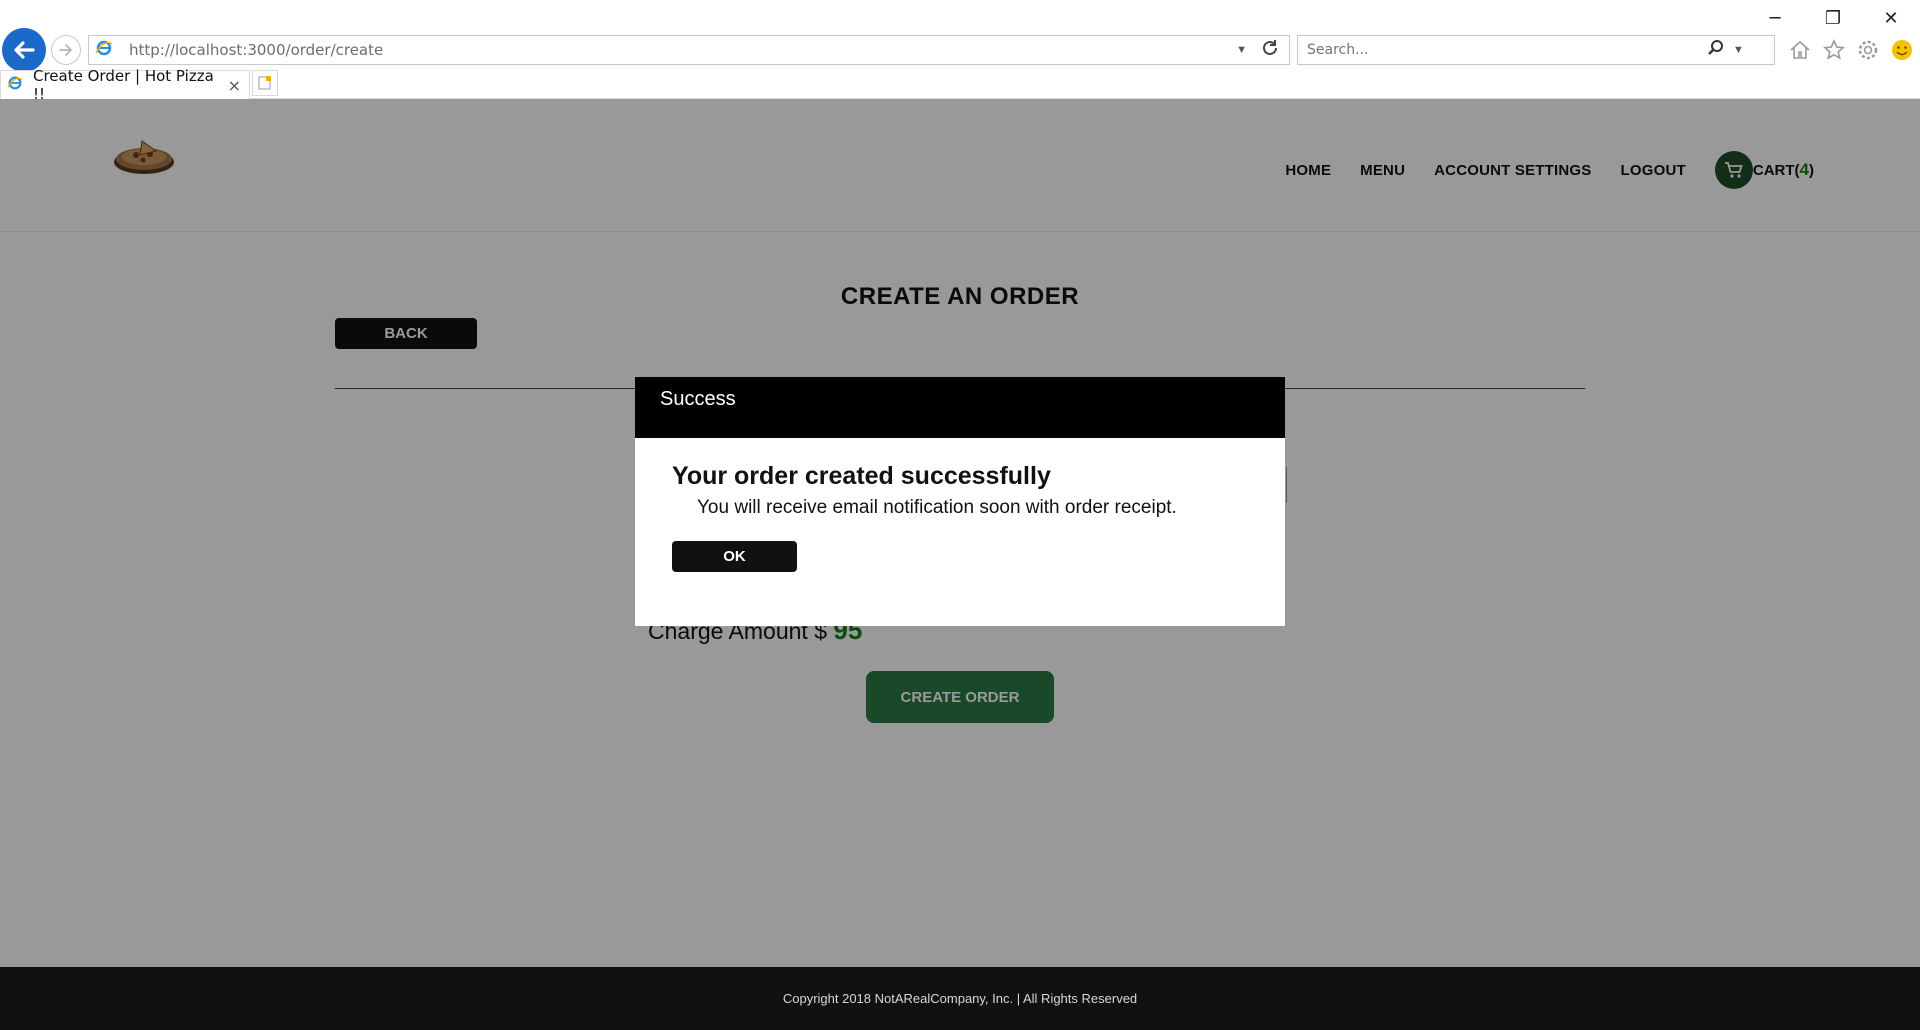 Image resolution: width=1920 pixels, height=1030 pixels. I want to click on restore-button: ❐, so click(1833, 18).